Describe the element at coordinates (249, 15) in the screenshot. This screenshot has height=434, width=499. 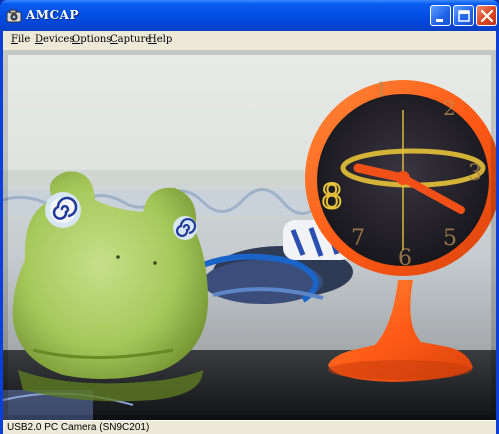
I see `title-bar: AMCAP` at that location.